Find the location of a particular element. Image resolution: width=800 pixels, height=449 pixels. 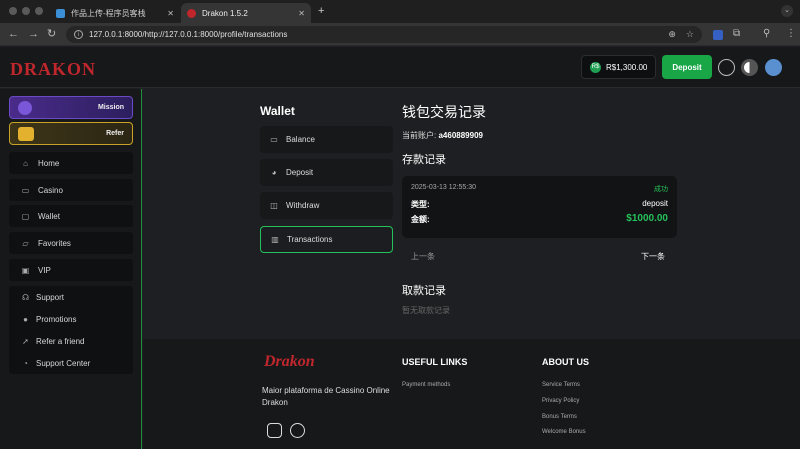

footer-link-bonus-terms: Bonus Terms is located at coordinates (559, 417).